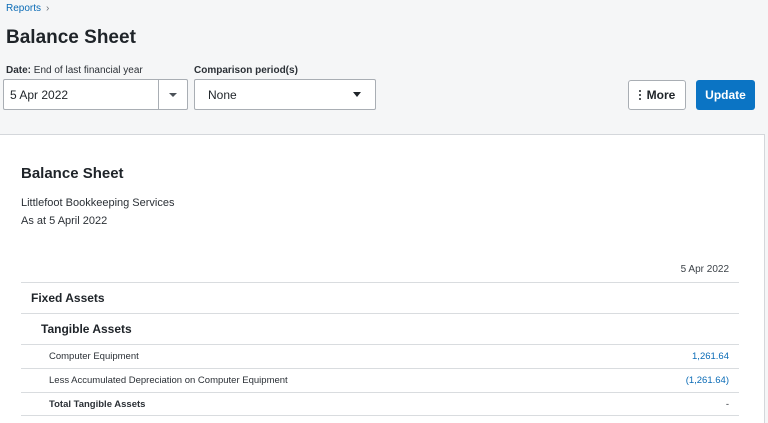 The width and height of the screenshot is (768, 423). I want to click on comparison-value: None, so click(222, 94).